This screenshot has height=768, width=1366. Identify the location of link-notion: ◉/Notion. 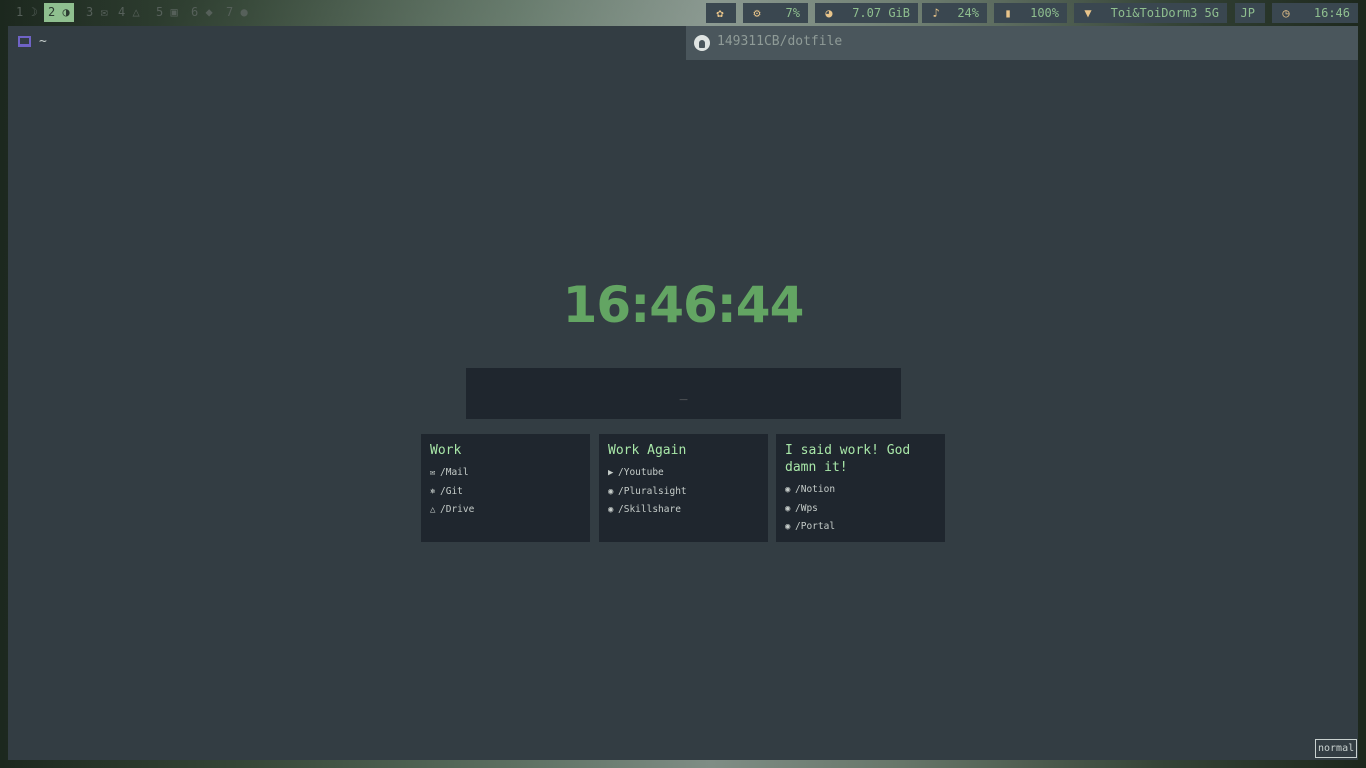
(860, 490).